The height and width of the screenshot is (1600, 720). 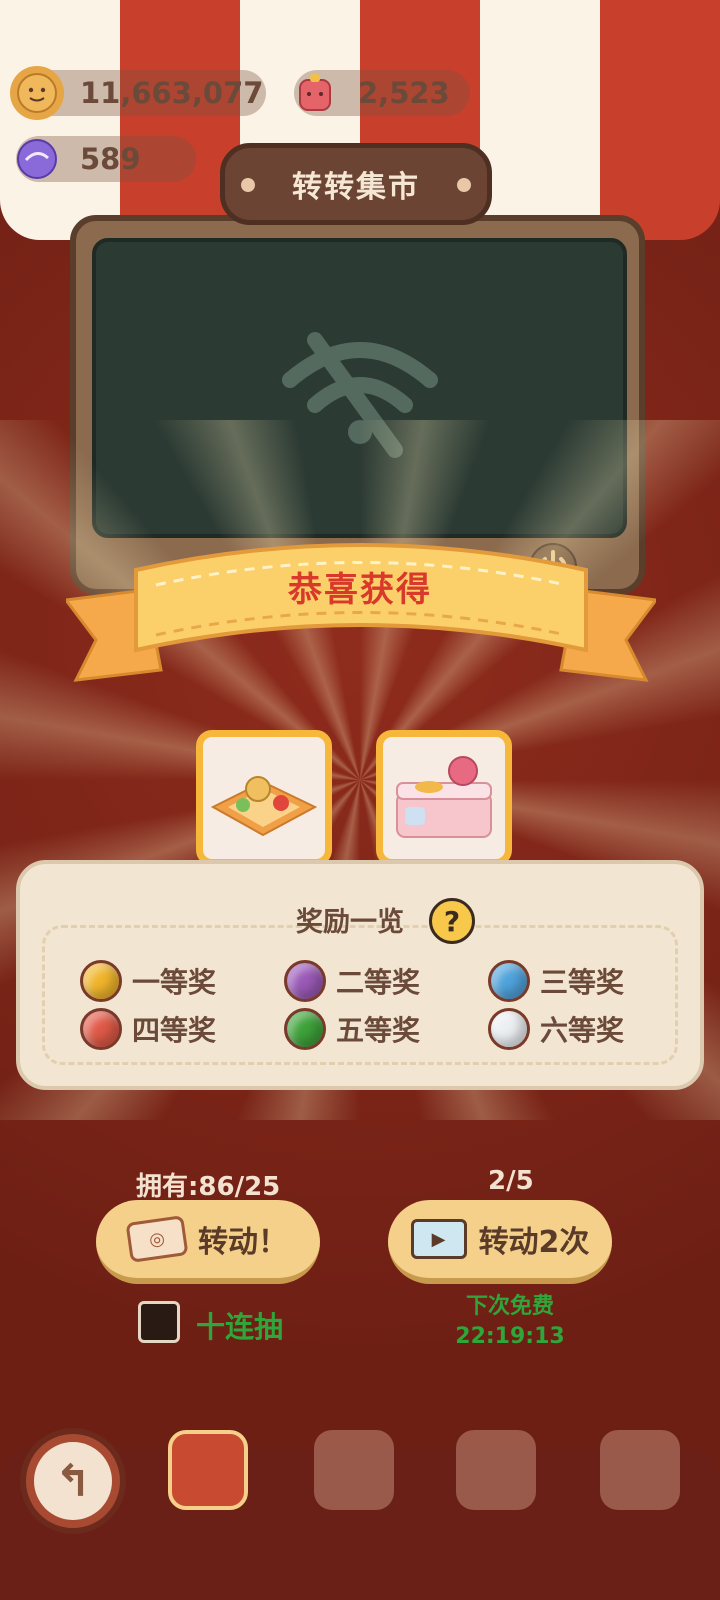 I want to click on cafe-table-icon, so click(x=640, y=1470).